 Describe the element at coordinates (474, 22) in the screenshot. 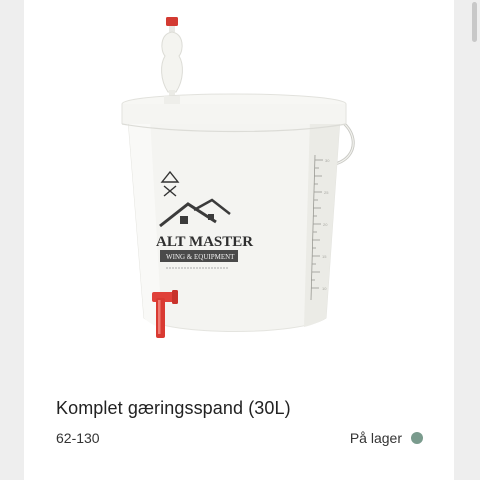

I see `scrollbar-thumb` at that location.